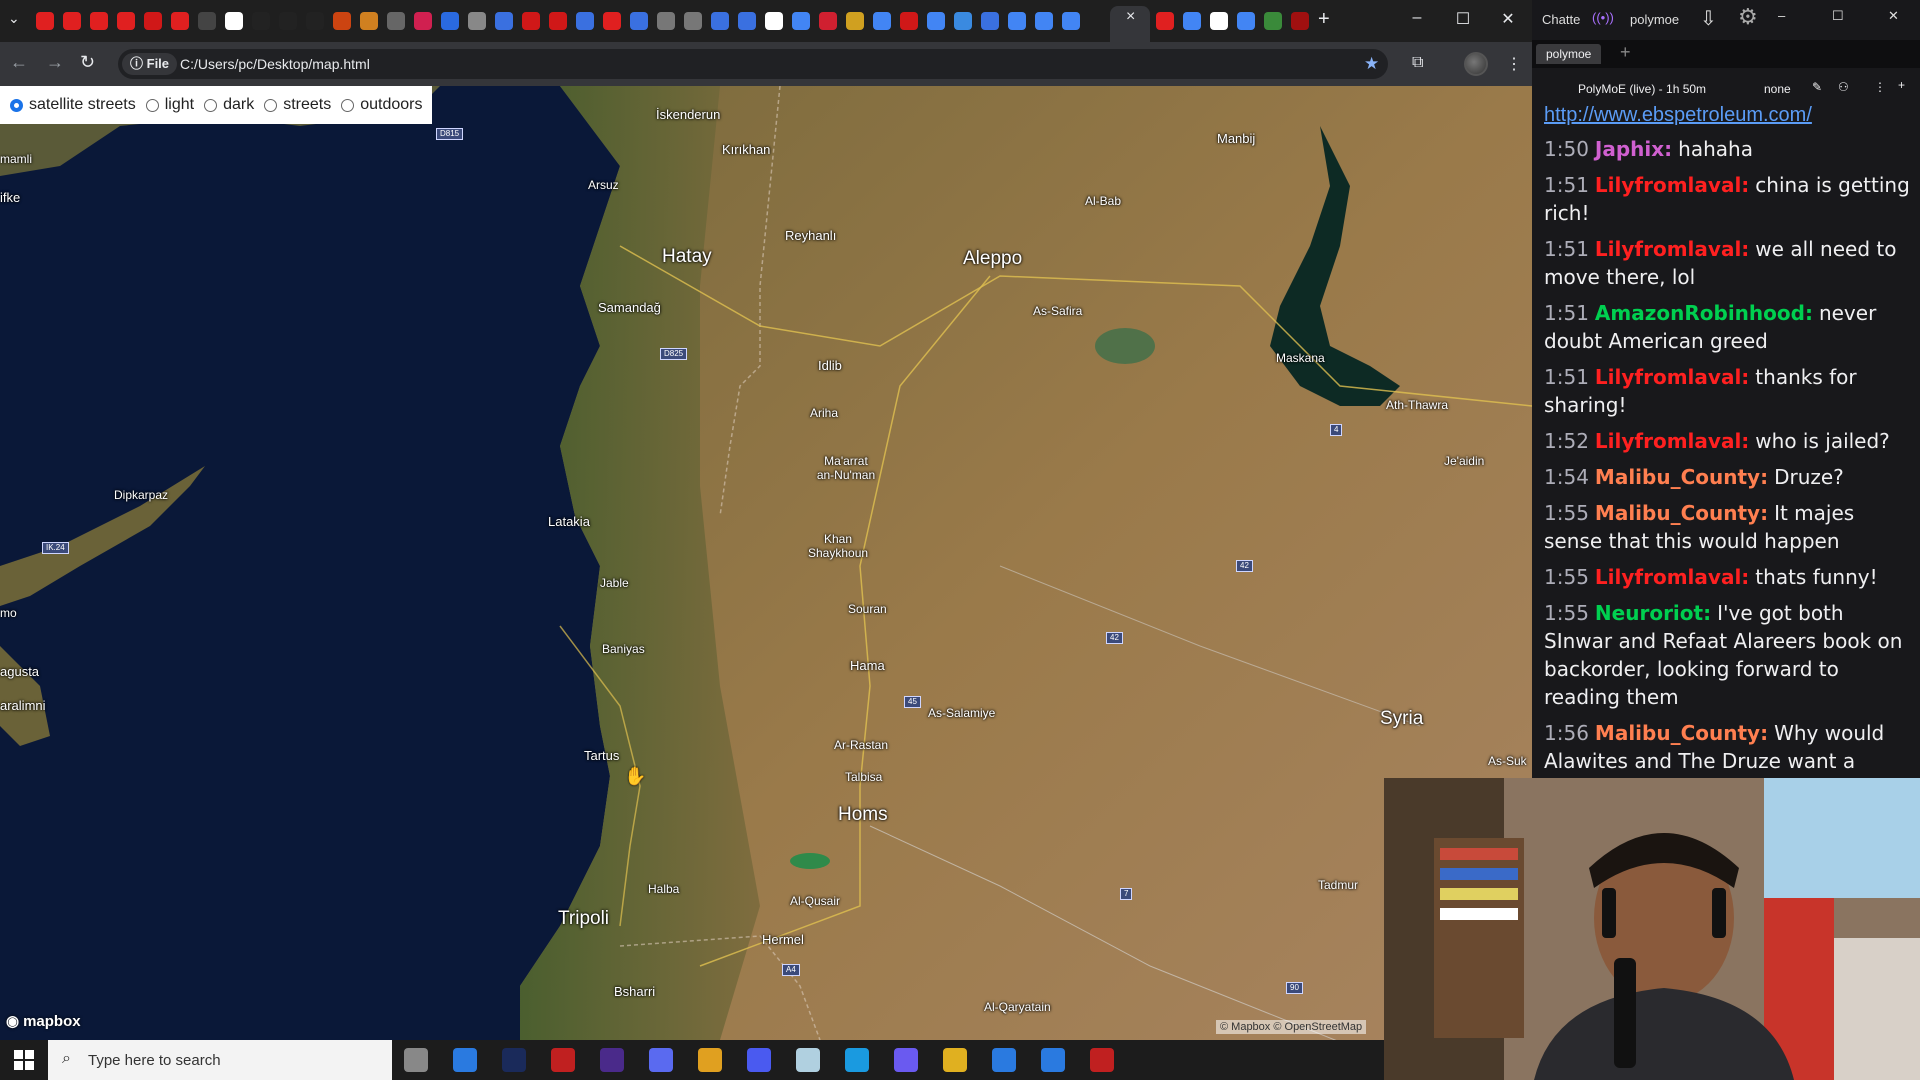  Describe the element at coordinates (1324, 19) in the screenshot. I see `new-tab-button: +` at that location.